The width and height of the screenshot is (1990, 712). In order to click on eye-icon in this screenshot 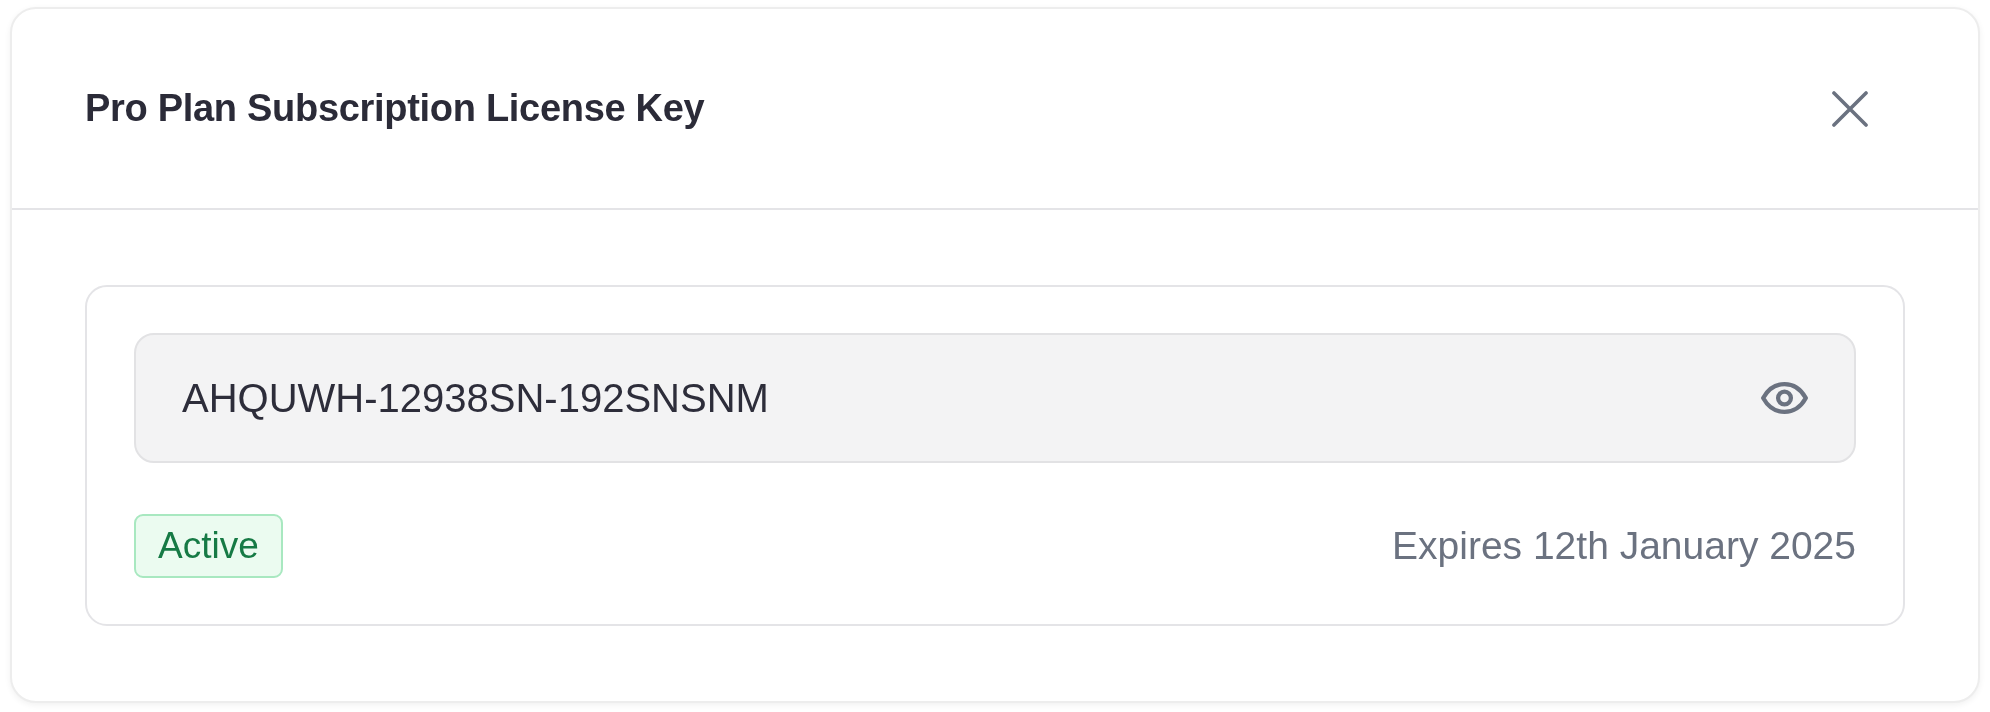, I will do `click(1784, 398)`.